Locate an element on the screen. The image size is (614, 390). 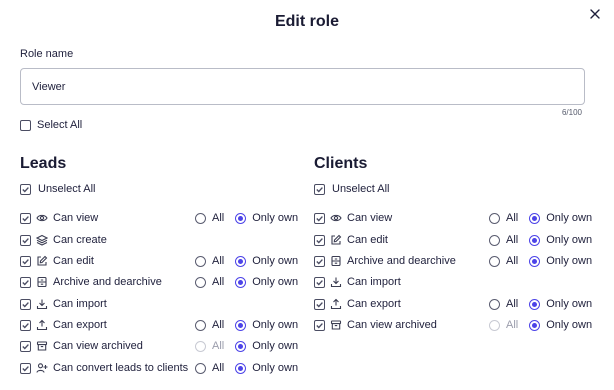
select-all-checkbox: Select All is located at coordinates (51, 125).